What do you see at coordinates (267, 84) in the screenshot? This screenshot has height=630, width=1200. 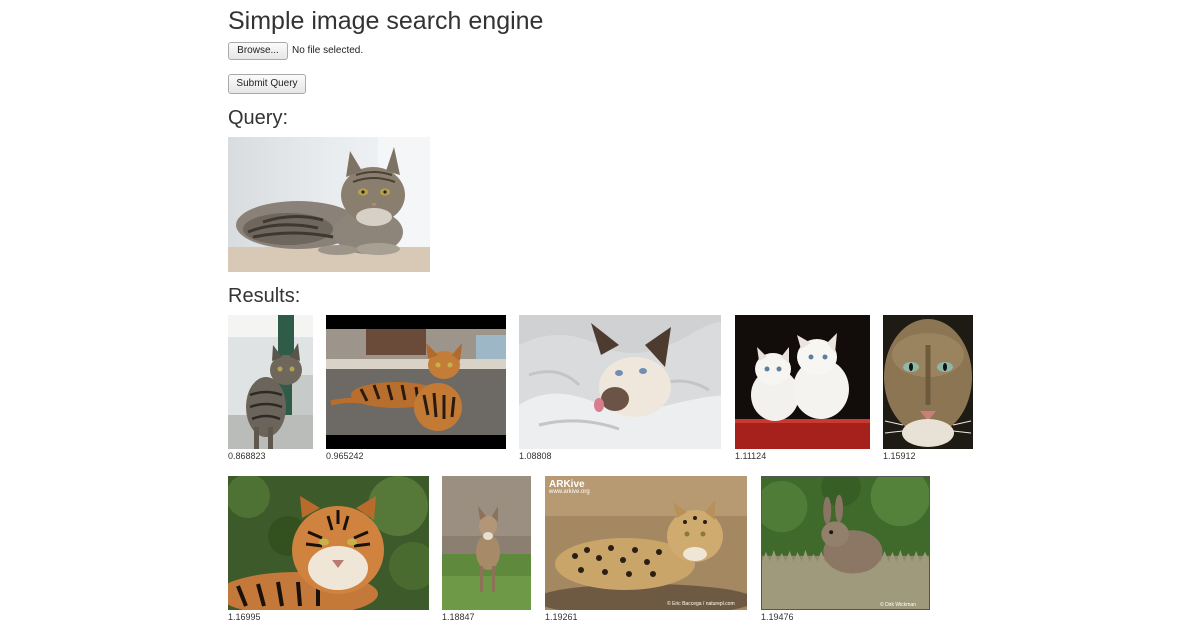 I see `submit-query-button: Submit Query` at bounding box center [267, 84].